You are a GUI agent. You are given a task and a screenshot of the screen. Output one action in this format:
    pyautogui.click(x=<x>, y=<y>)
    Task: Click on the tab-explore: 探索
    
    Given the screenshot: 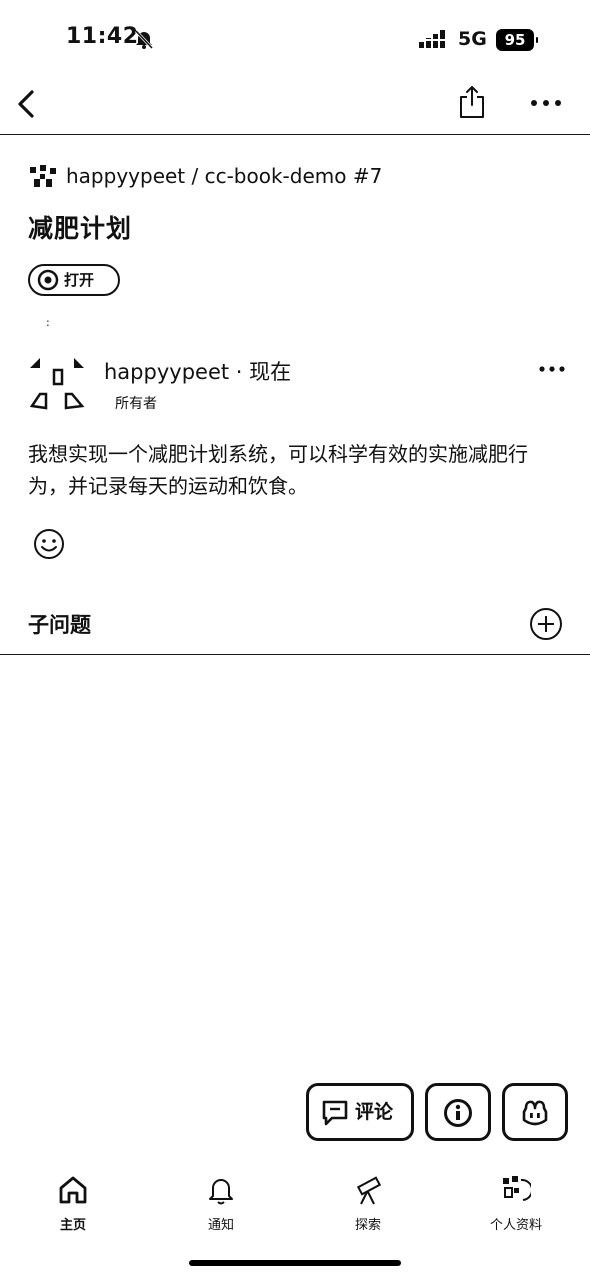 What is the action you would take?
    pyautogui.click(x=368, y=1204)
    